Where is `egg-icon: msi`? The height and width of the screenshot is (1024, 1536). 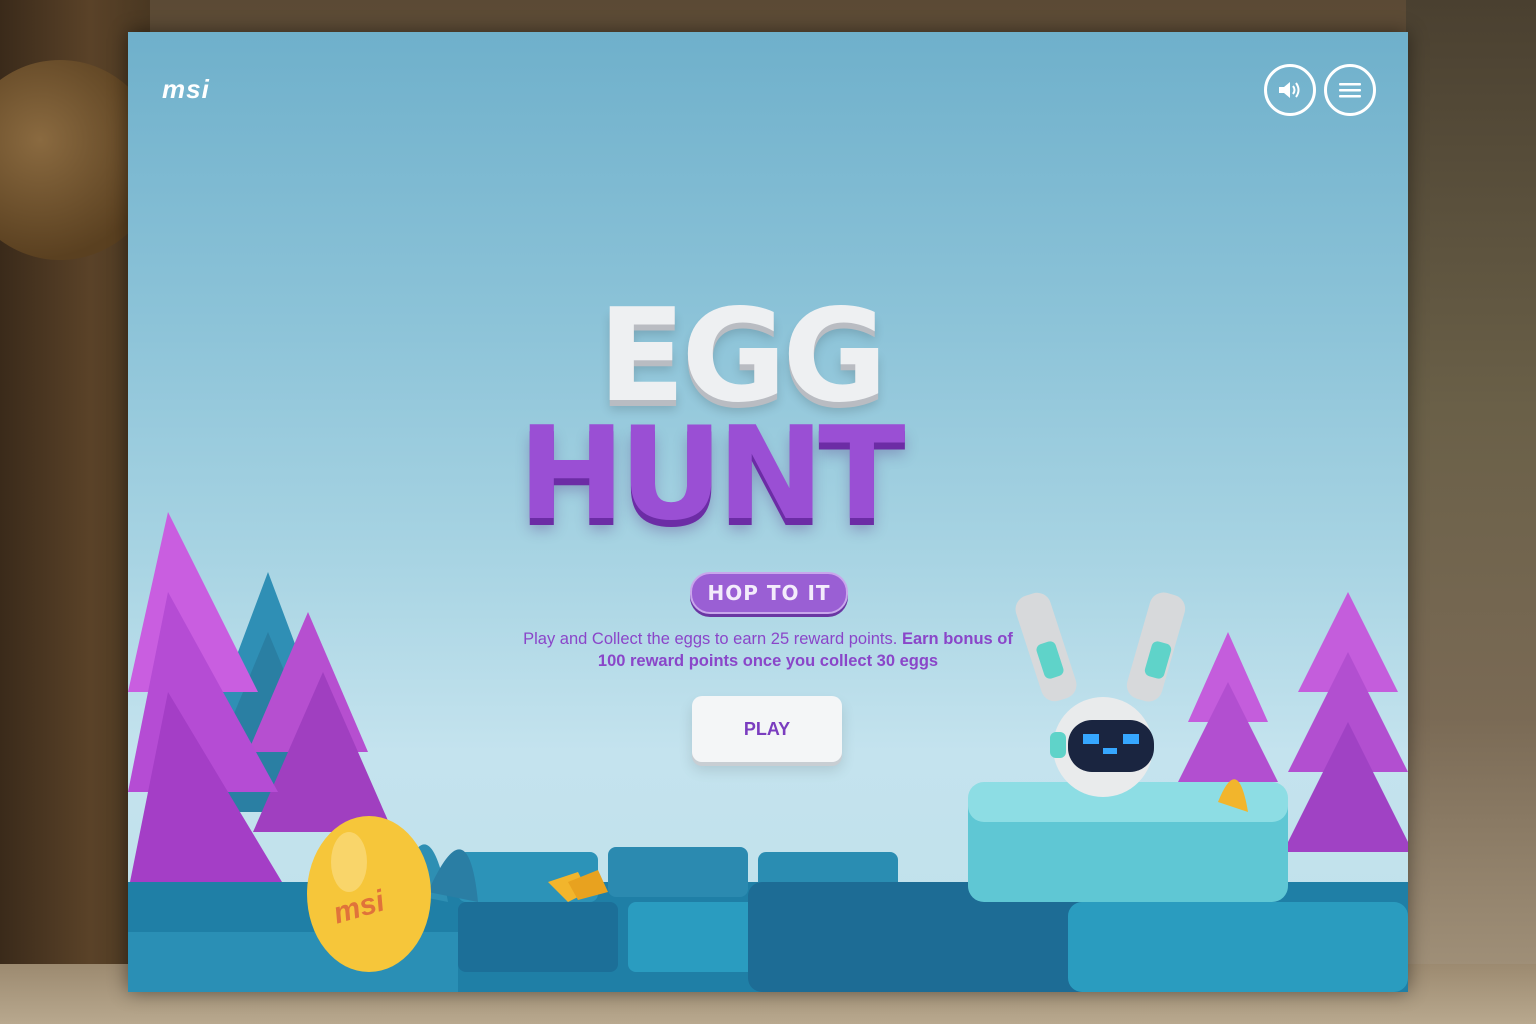
egg-icon: msi is located at coordinates (369, 894).